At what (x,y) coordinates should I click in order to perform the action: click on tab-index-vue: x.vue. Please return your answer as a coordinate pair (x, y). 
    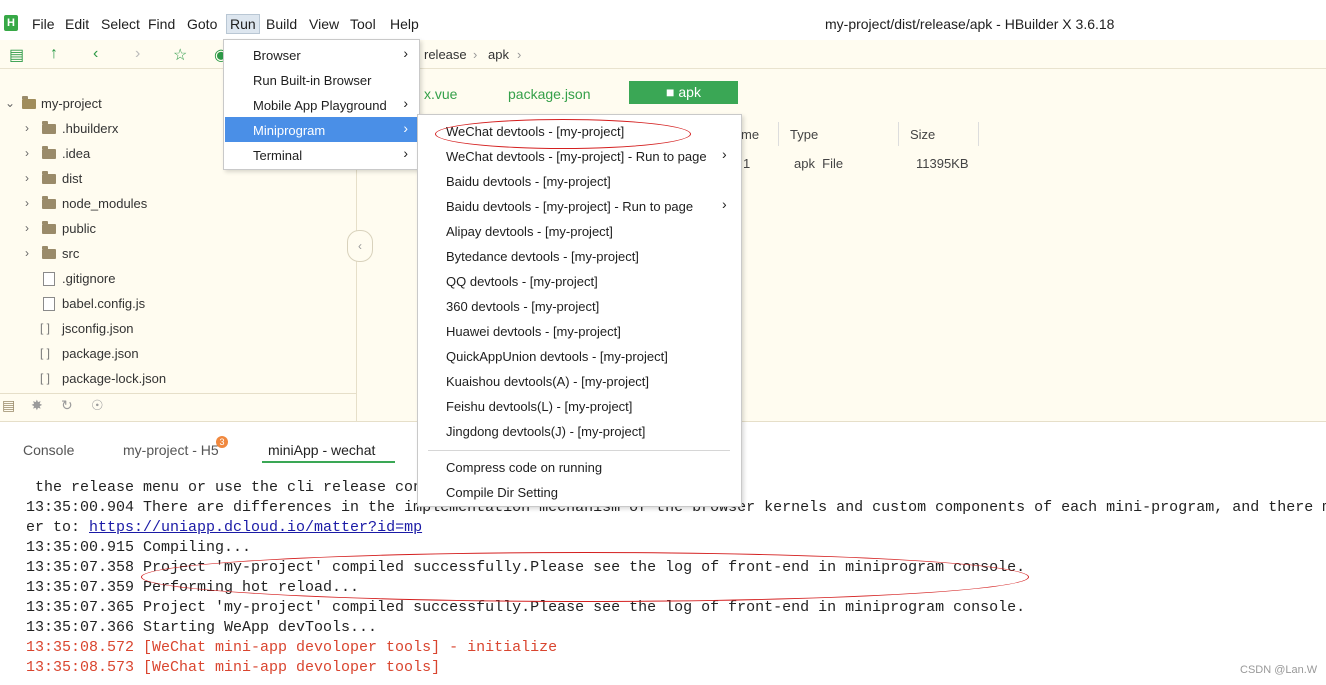
    Looking at the image, I should click on (440, 94).